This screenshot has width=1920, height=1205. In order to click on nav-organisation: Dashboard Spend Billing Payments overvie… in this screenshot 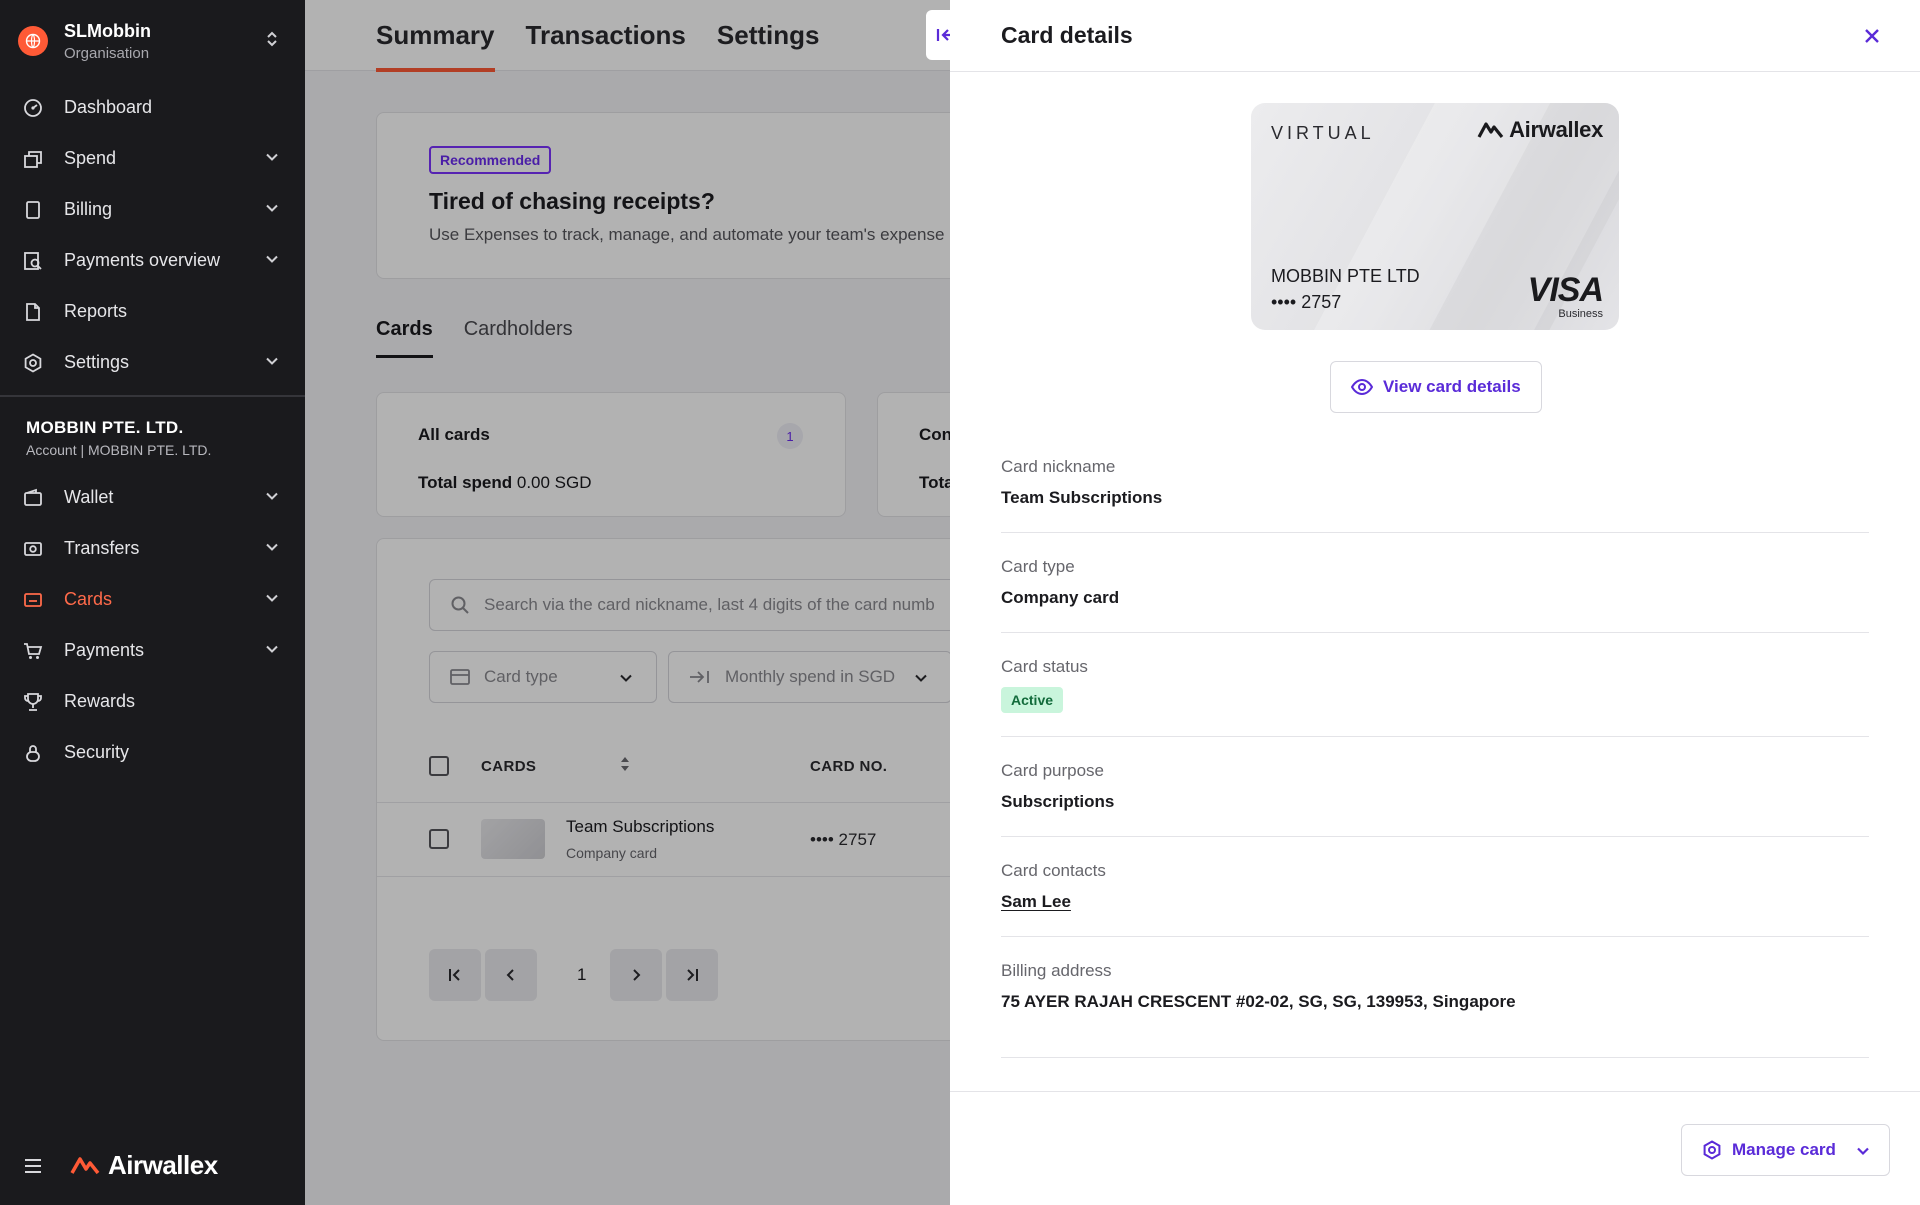, I will do `click(152, 235)`.